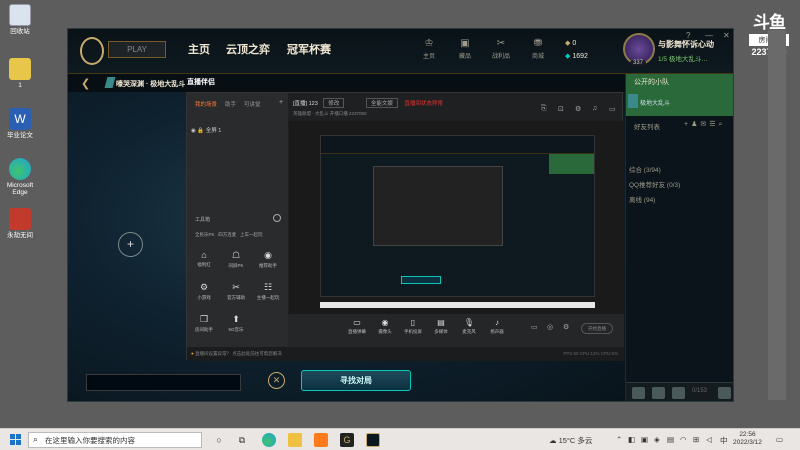 The height and width of the screenshot is (450, 800). Describe the element at coordinates (230, 105) in the screenshot. I see `tab-assistant: 助手` at that location.